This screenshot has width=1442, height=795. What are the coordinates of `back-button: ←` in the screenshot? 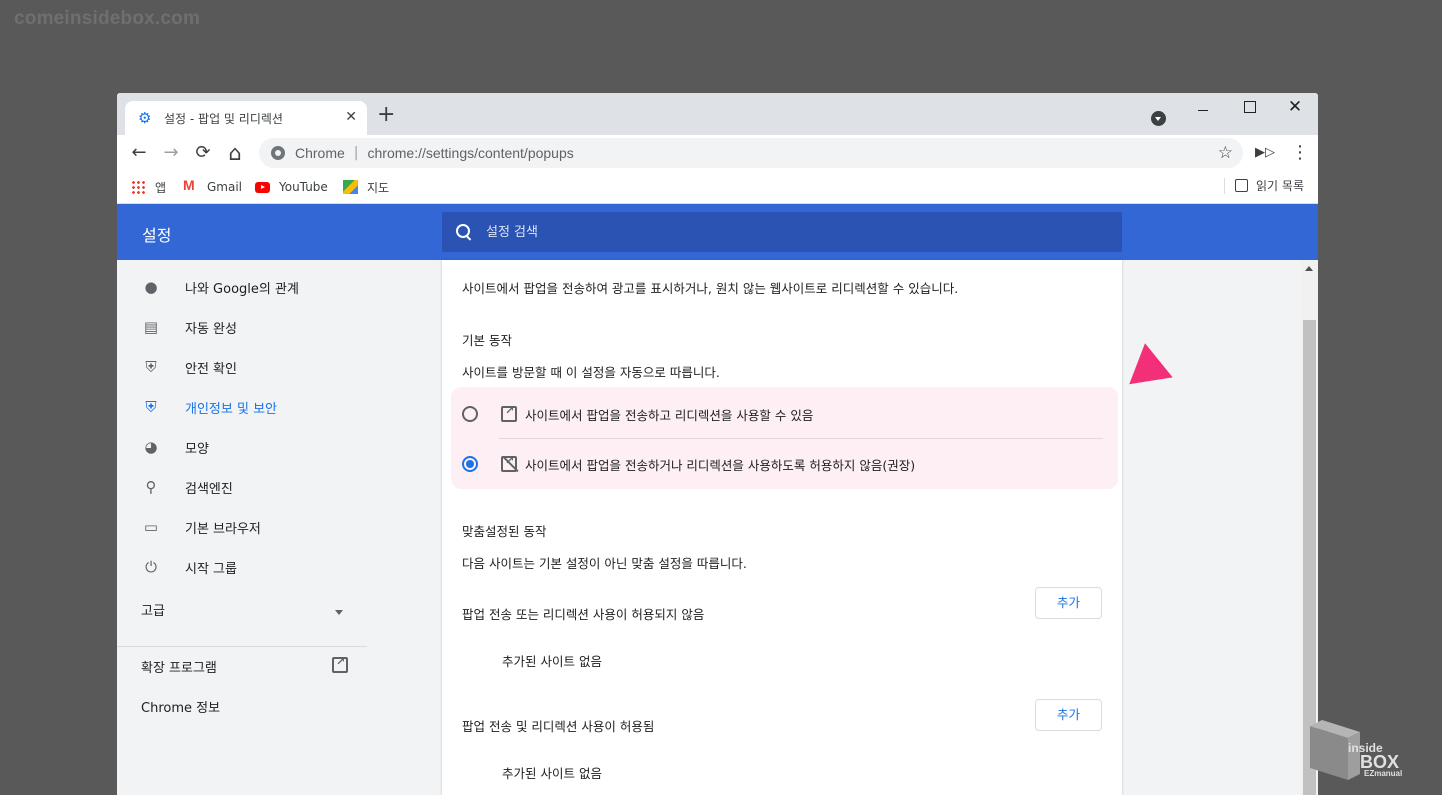 It's located at (139, 153).